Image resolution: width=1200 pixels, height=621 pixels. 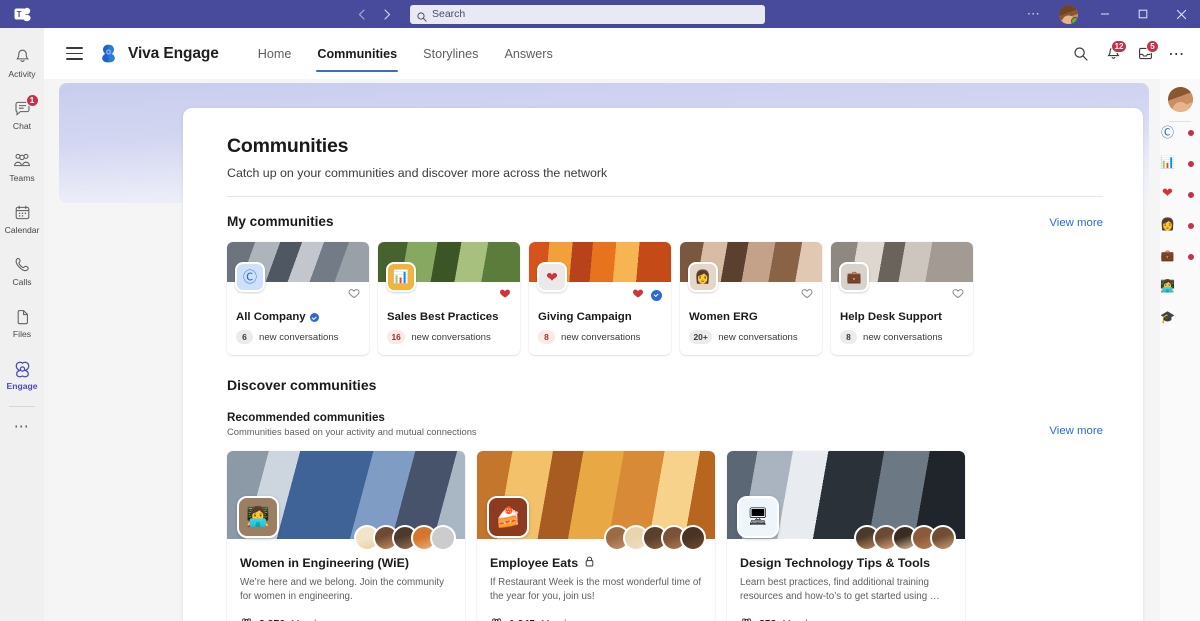 I want to click on window-title-bar: T Search ⋯, so click(x=600, y=14).